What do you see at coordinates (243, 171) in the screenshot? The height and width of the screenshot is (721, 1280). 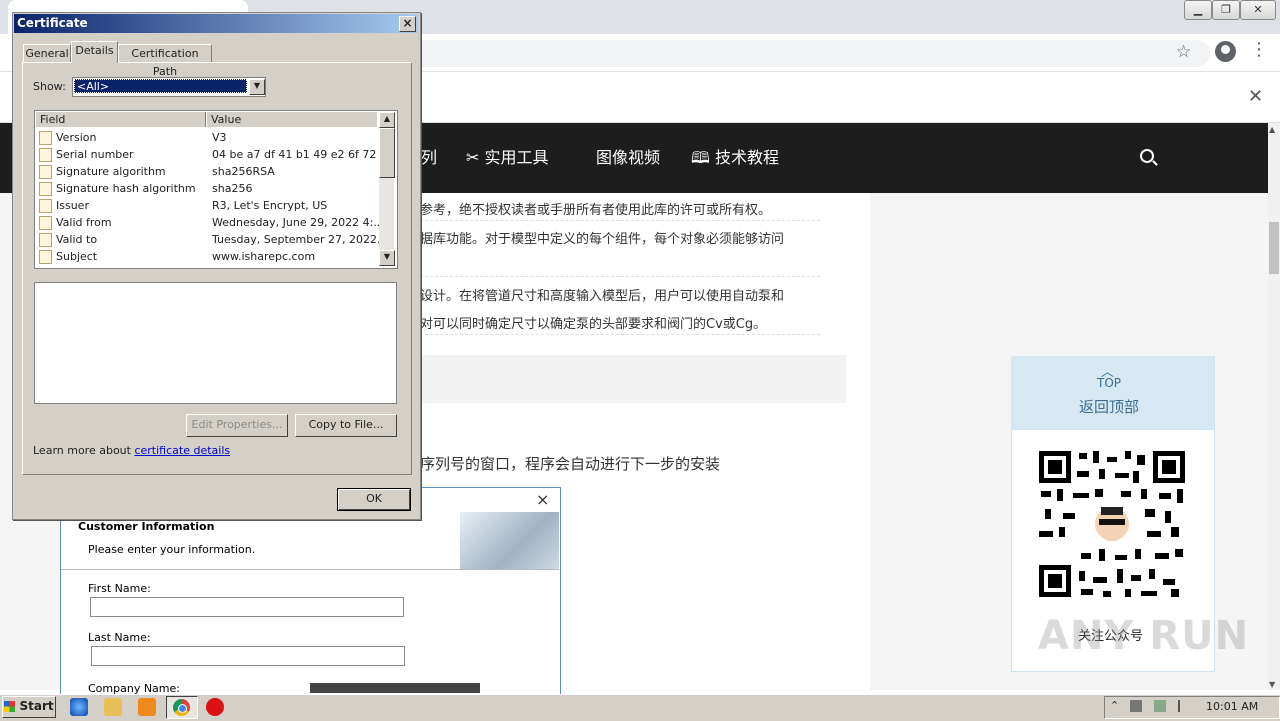 I see `field-value: sha256RSA` at bounding box center [243, 171].